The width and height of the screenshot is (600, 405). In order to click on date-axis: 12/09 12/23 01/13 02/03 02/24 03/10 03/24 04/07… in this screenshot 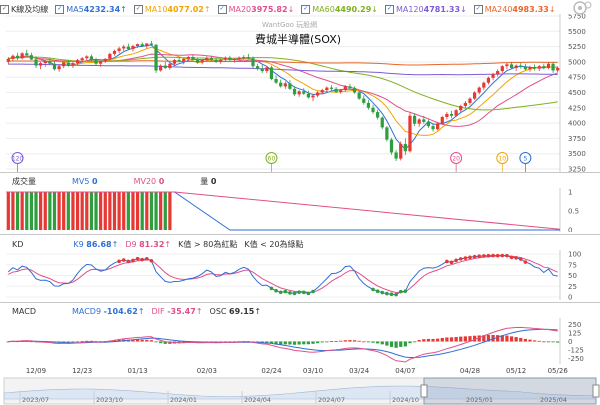, I will do `click(297, 371)`.